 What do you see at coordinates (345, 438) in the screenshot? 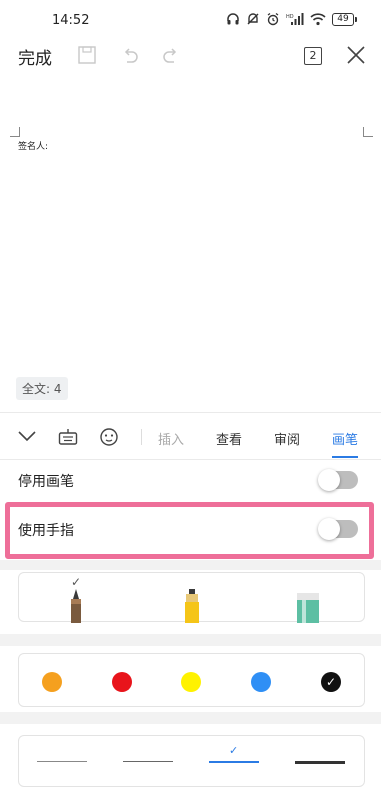
I see `tab-pen: 画笔` at bounding box center [345, 438].